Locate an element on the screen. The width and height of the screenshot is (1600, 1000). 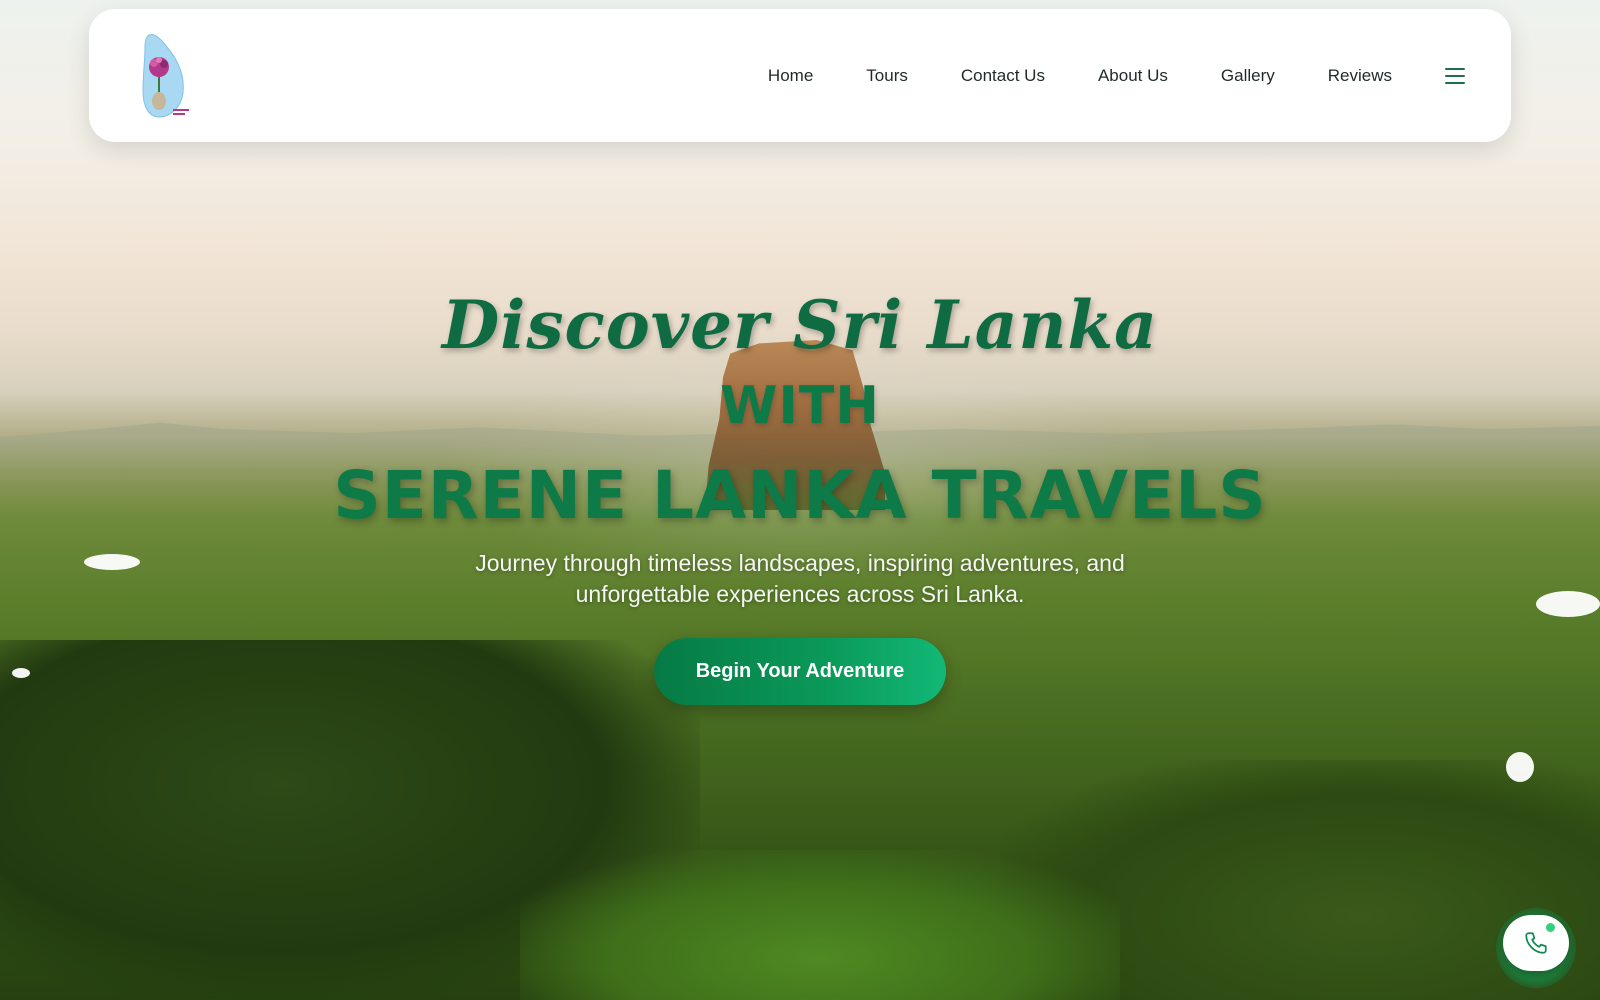
nav-link-tours: Tours is located at coordinates (887, 76).